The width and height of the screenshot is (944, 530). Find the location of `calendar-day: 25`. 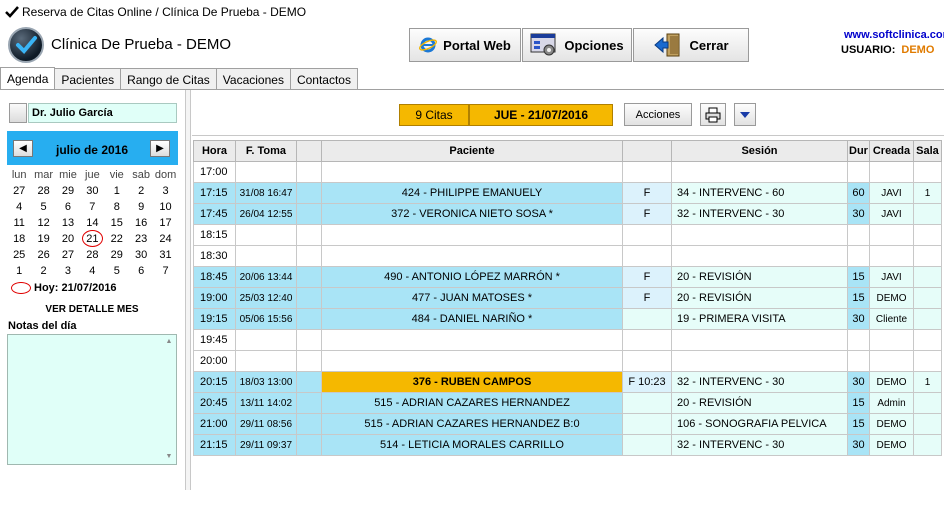

calendar-day: 25 is located at coordinates (19, 255).